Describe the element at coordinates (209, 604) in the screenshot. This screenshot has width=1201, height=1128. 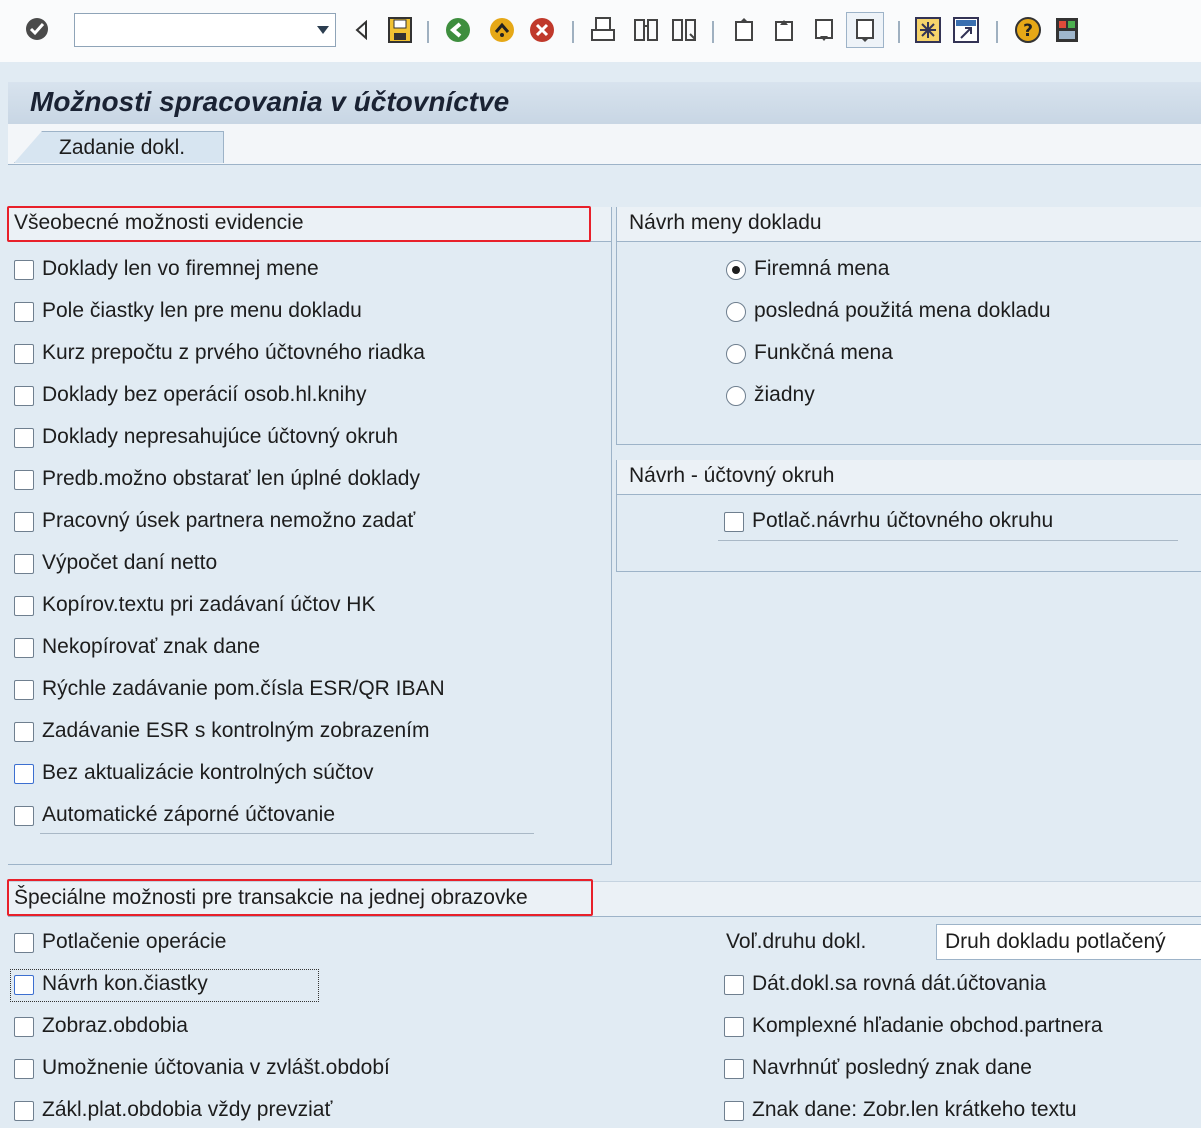
I see `option-label: Kopírov.textu pri zadávaní účtov HK` at that location.